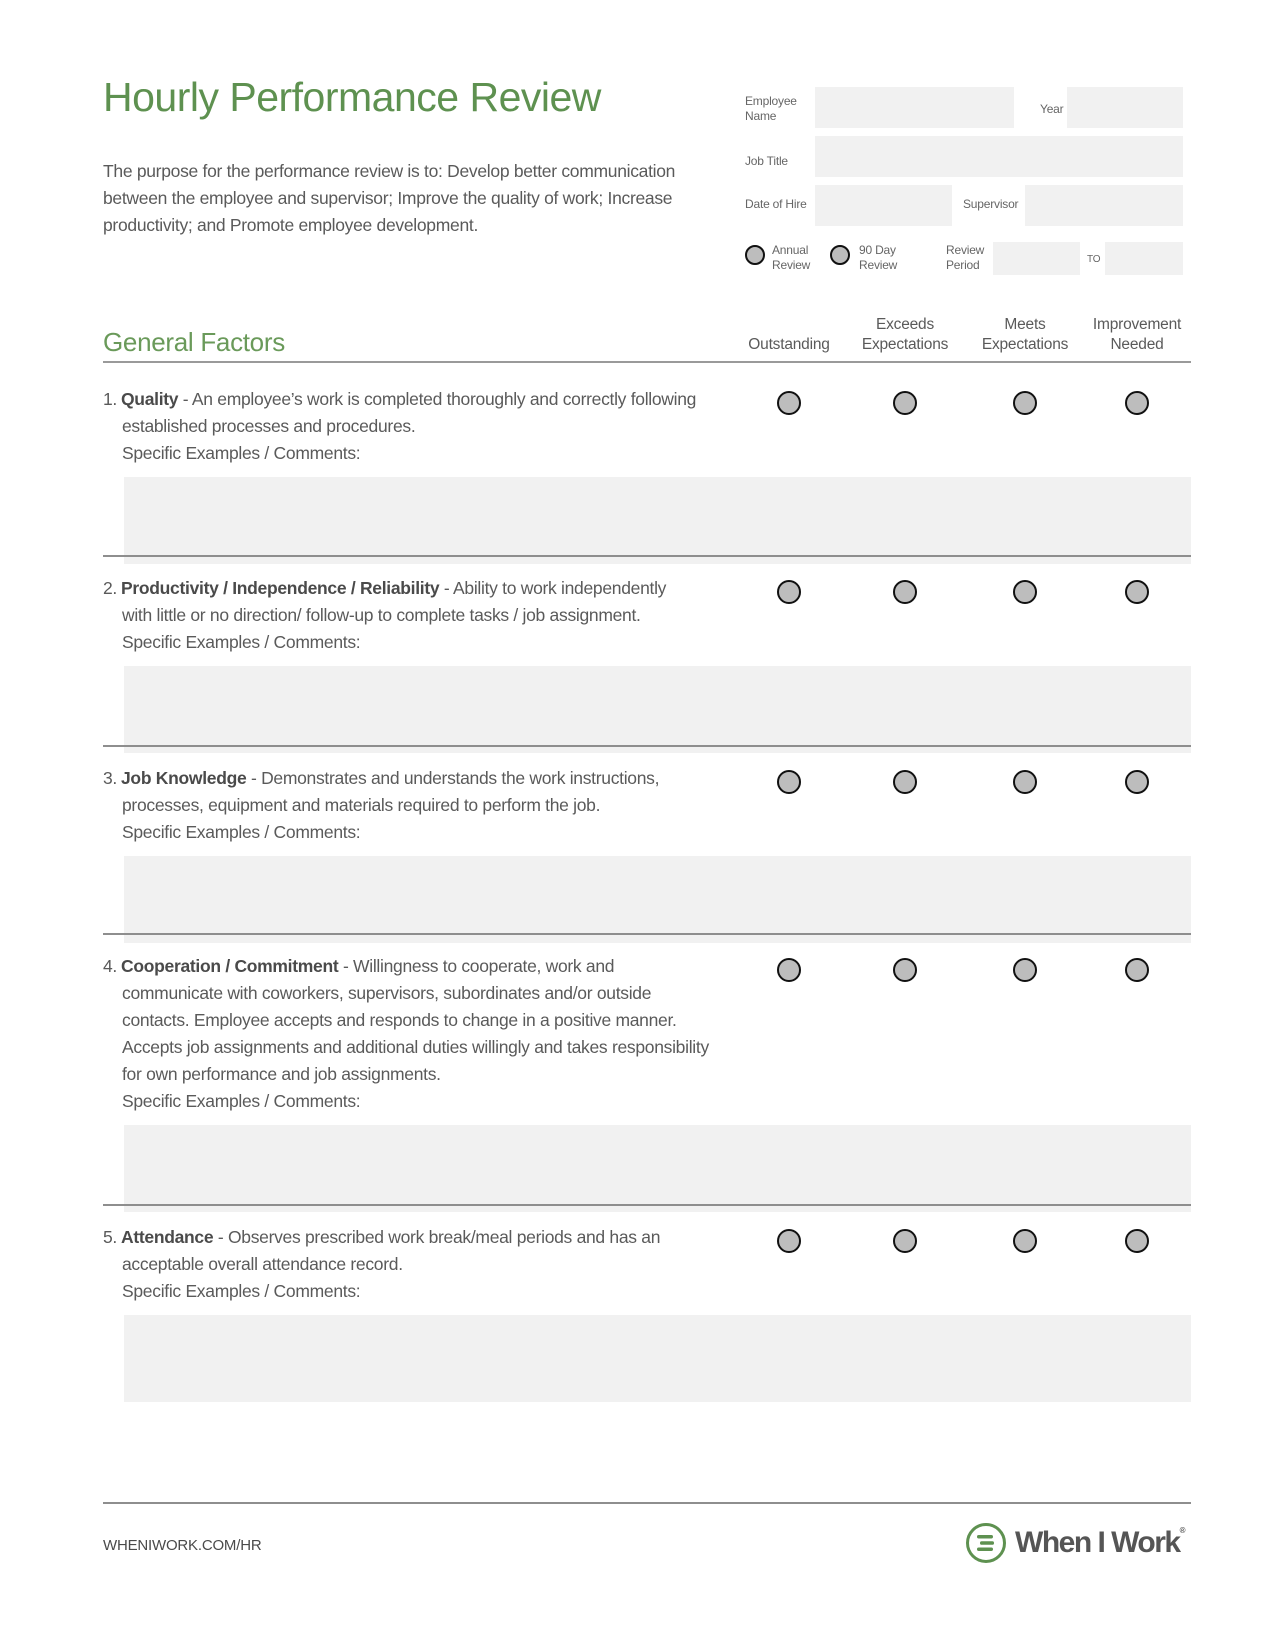 This screenshot has width=1275, height=1650. I want to click on review-period-label: Review Period, so click(965, 257).